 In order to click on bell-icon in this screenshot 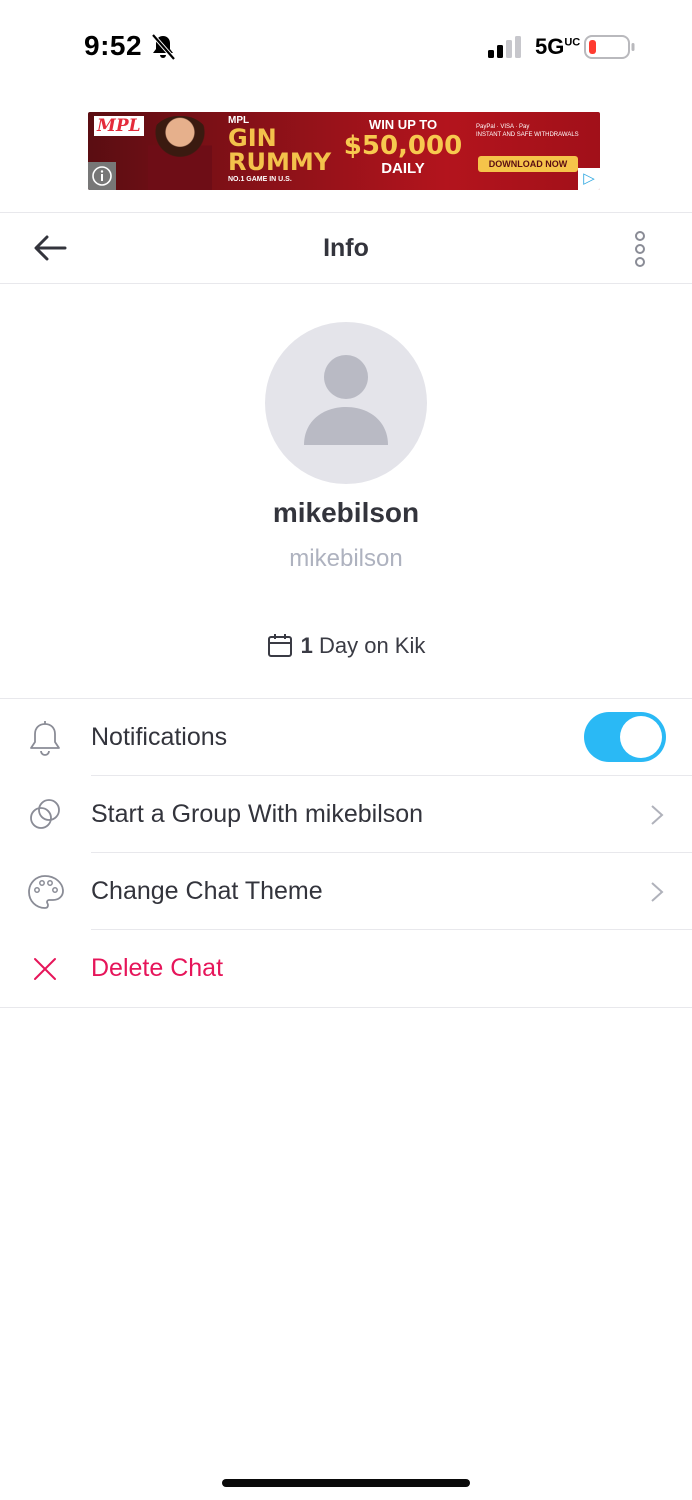, I will do `click(45, 738)`.